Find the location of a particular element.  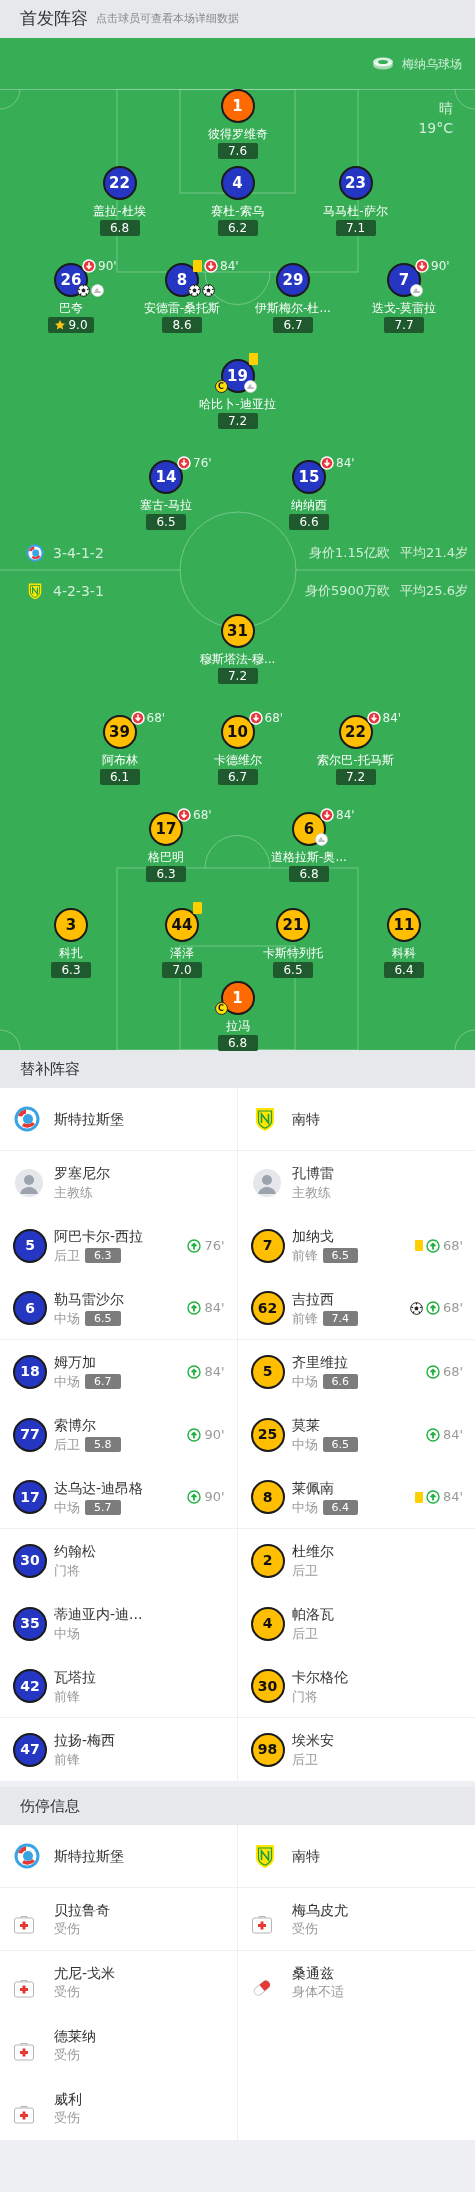

player-rating: 6.8 is located at coordinates (309, 874).